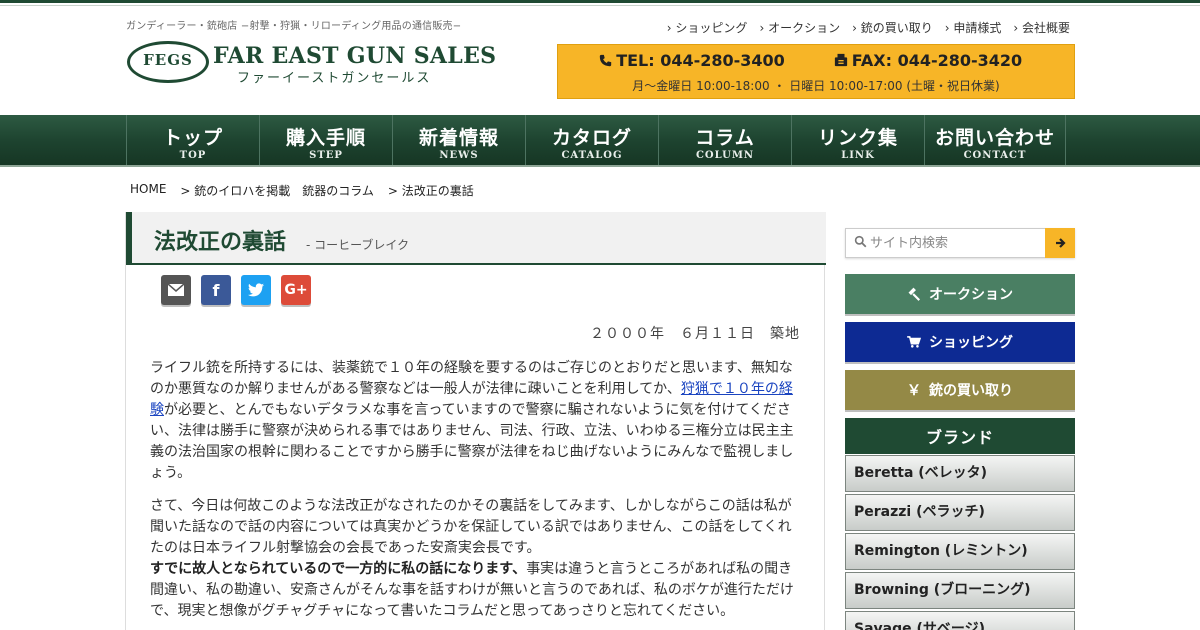 The image size is (1200, 630). What do you see at coordinates (355, 56) in the screenshot?
I see `logo-english-name: FAR EAST GUN SALES` at bounding box center [355, 56].